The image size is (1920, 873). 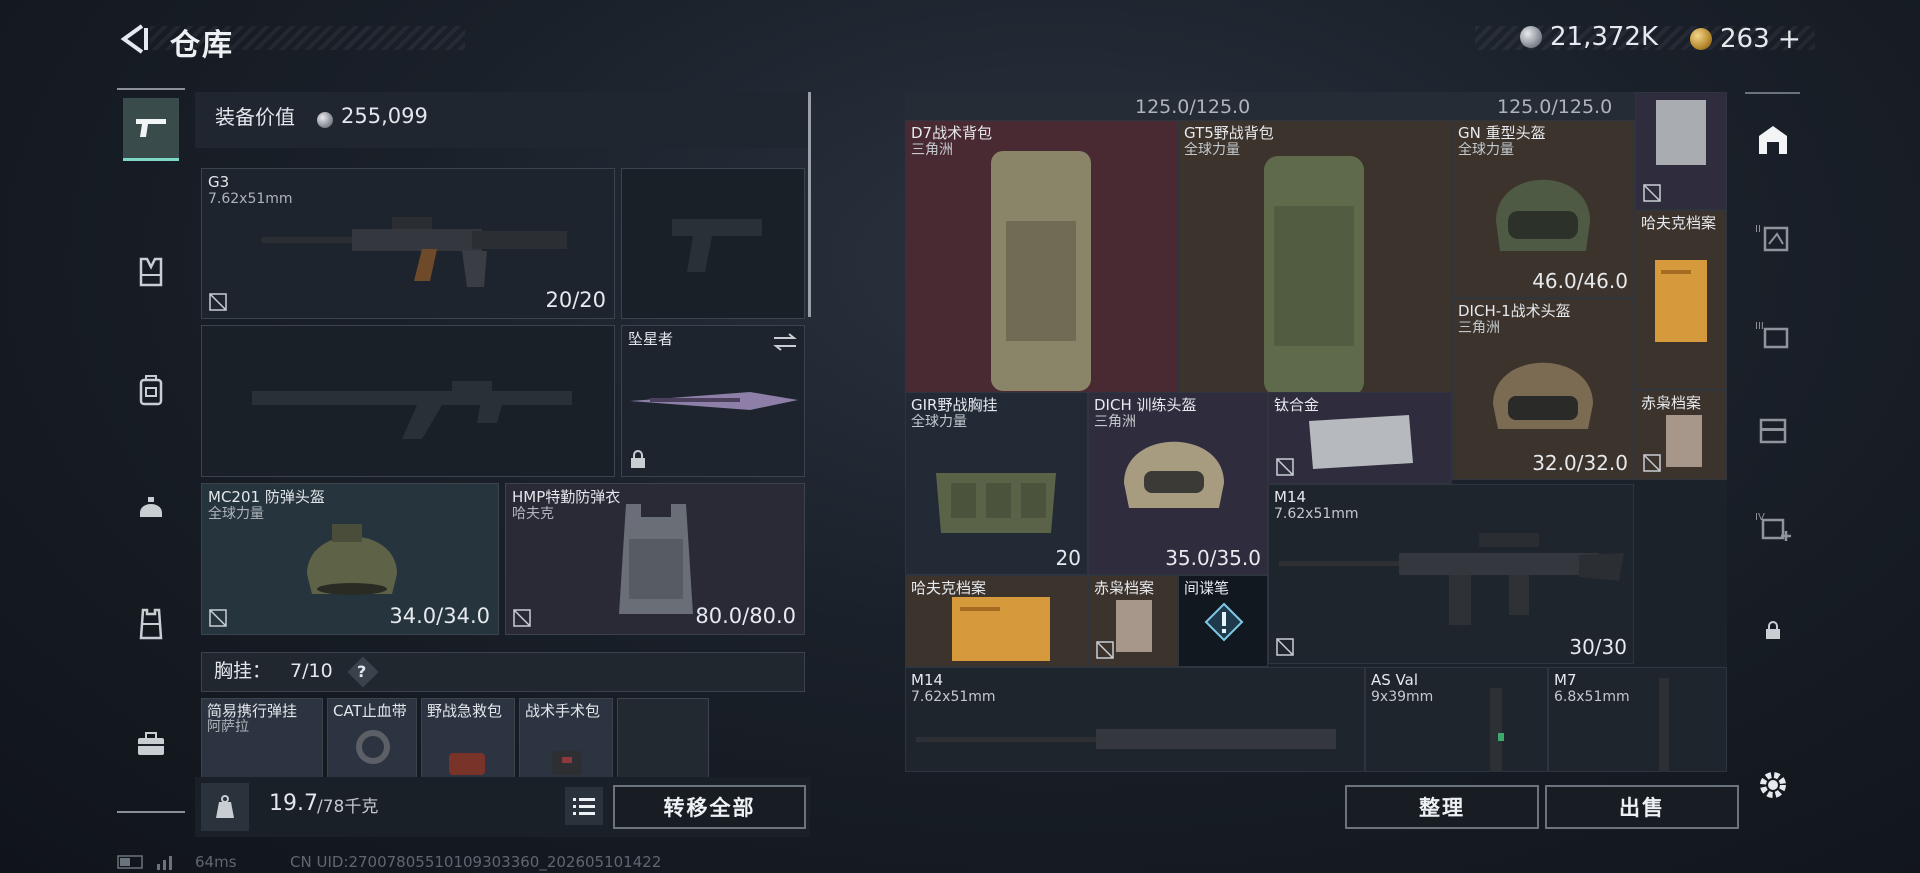 What do you see at coordinates (809, 204) in the screenshot?
I see `scrollbar` at bounding box center [809, 204].